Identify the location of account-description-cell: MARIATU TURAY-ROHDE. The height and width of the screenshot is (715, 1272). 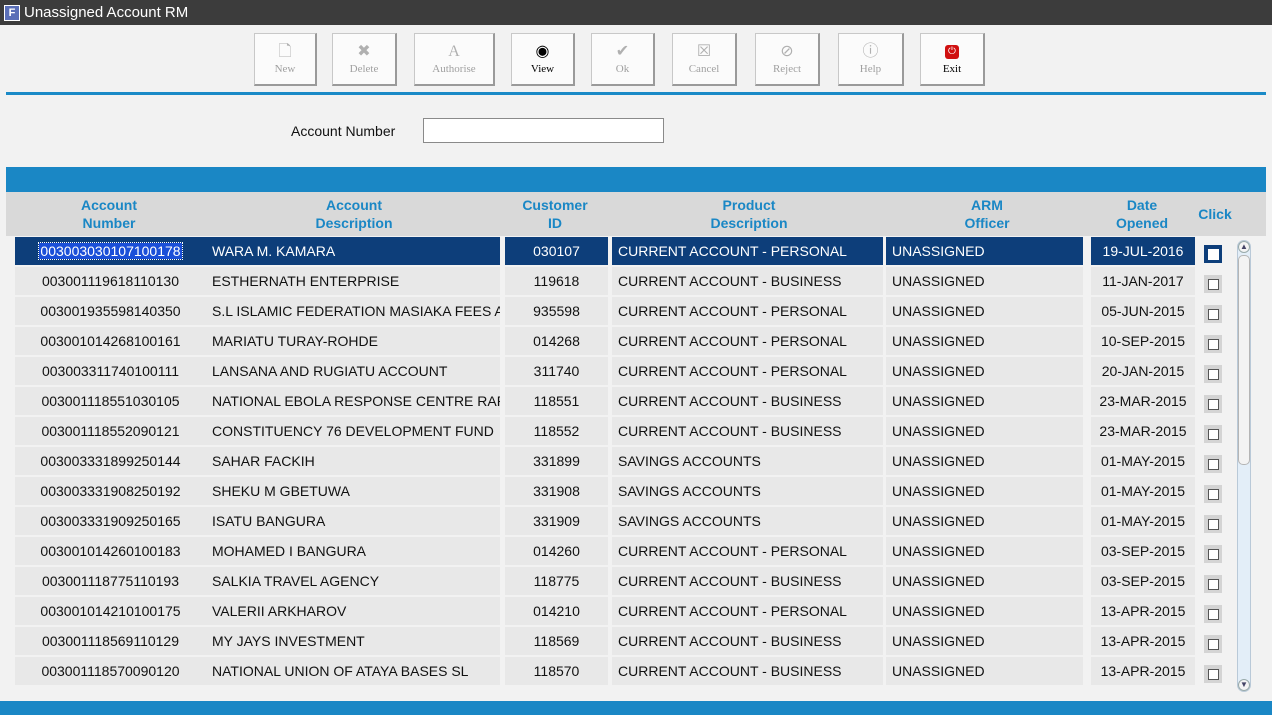
(353, 341).